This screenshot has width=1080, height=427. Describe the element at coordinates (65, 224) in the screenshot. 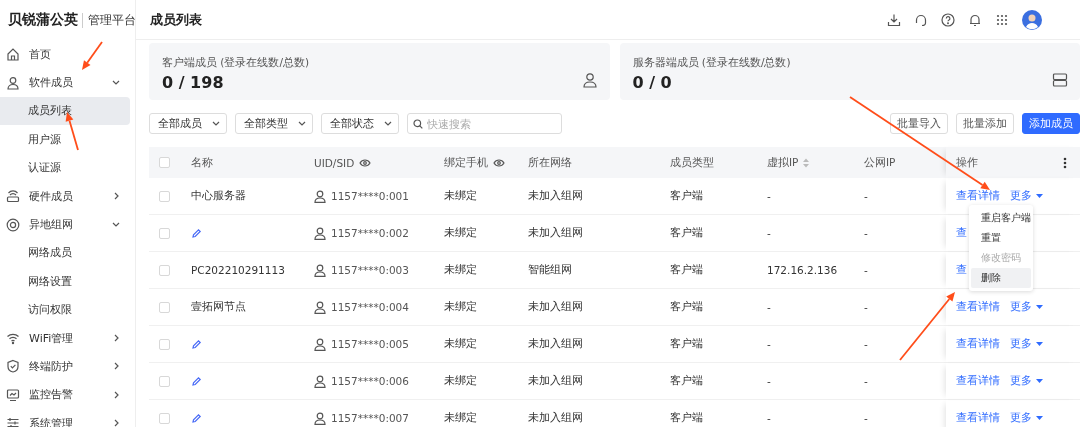

I see `sidebar-item: 异地组网` at that location.